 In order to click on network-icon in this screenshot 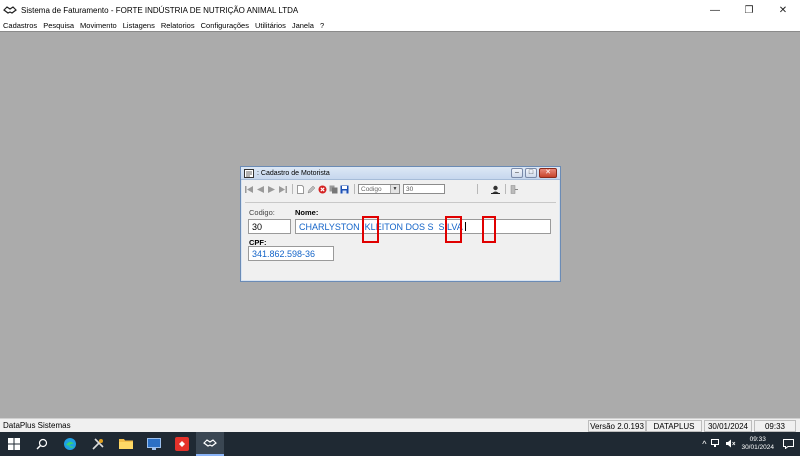, I will do `click(716, 444)`.